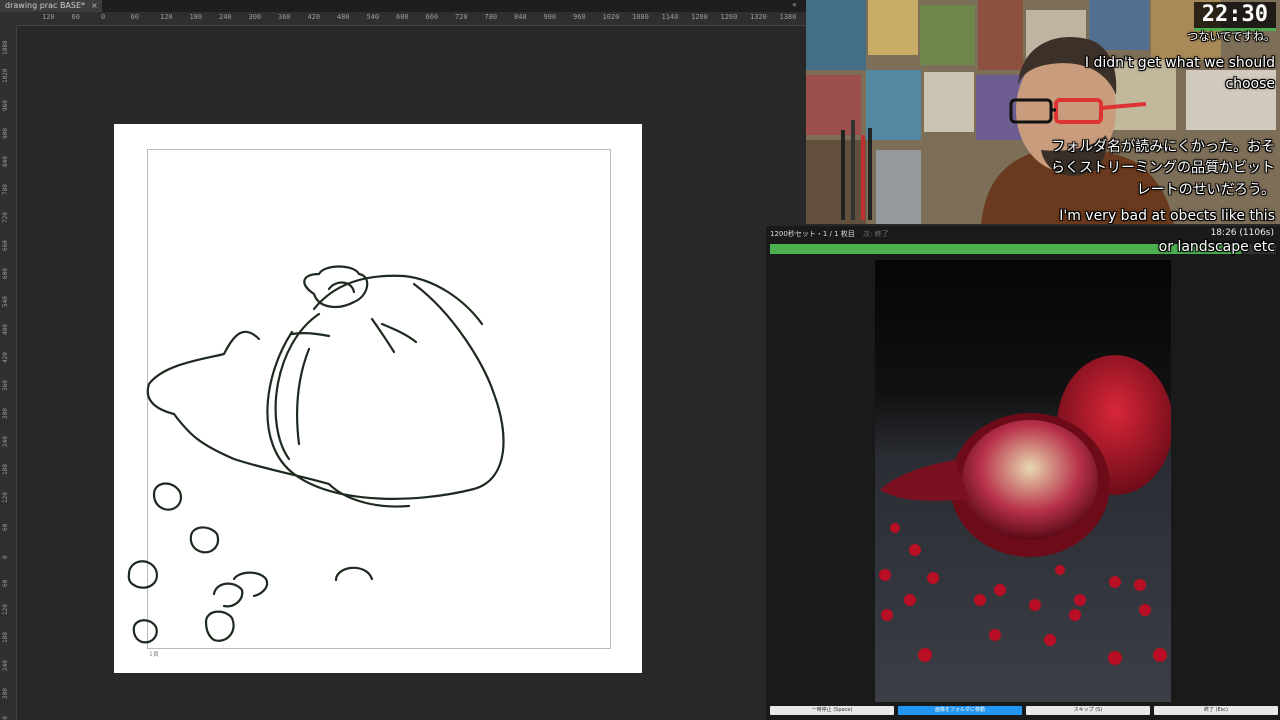 The height and width of the screenshot is (720, 1280). I want to click on subtitle-jp-3: レートのせいだろう。, so click(1205, 190).